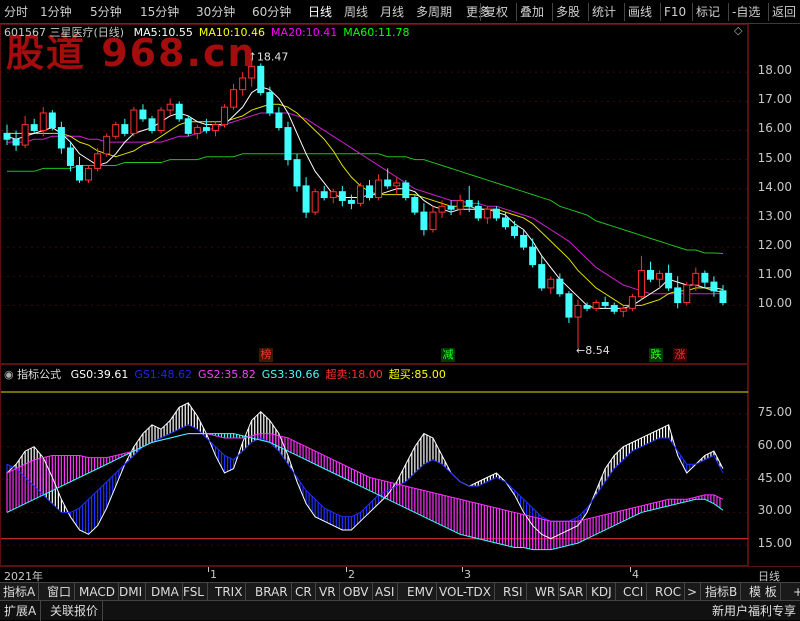  What do you see at coordinates (97, 592) in the screenshot?
I see `indicator-tab-2: MACD` at bounding box center [97, 592].